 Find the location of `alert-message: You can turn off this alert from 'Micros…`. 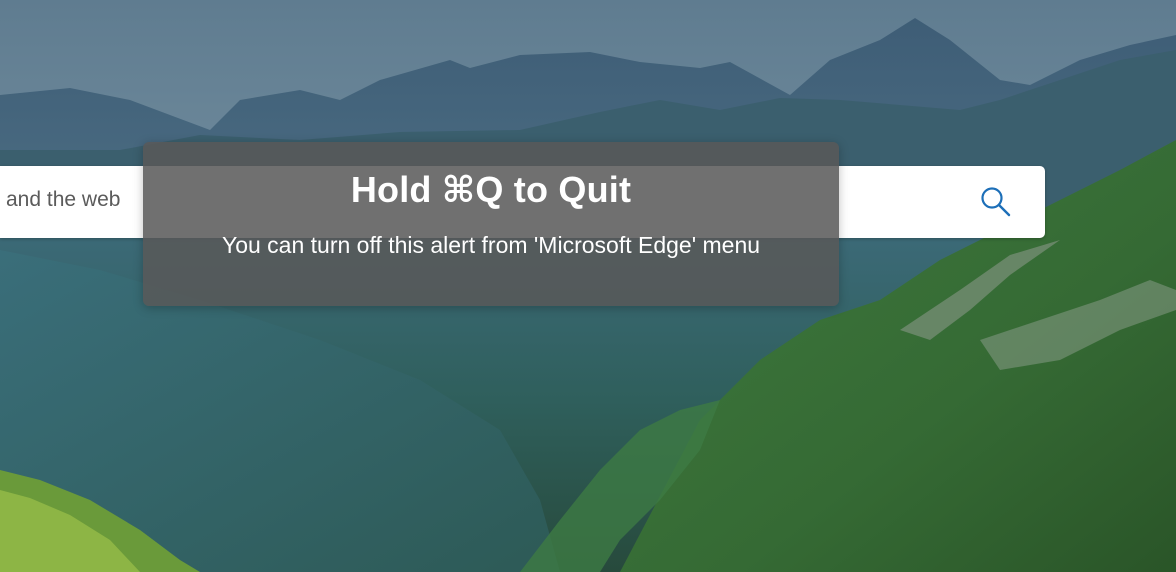

alert-message: You can turn off this alert from 'Micros… is located at coordinates (491, 245).